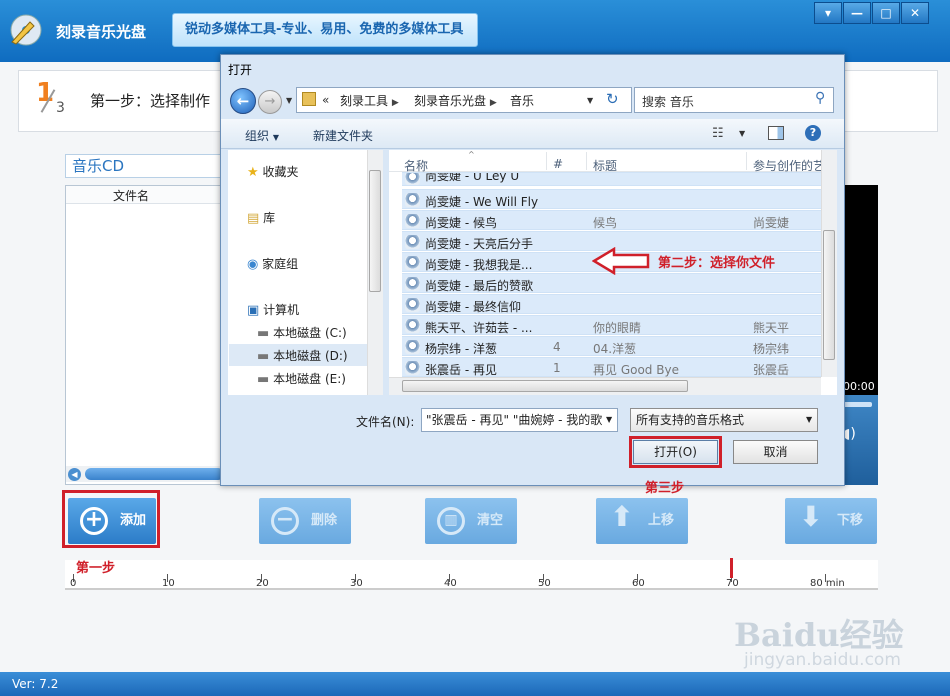  What do you see at coordinates (472, 177) in the screenshot?
I see `file-name: 尚雯婕 - U Ley U` at bounding box center [472, 177].